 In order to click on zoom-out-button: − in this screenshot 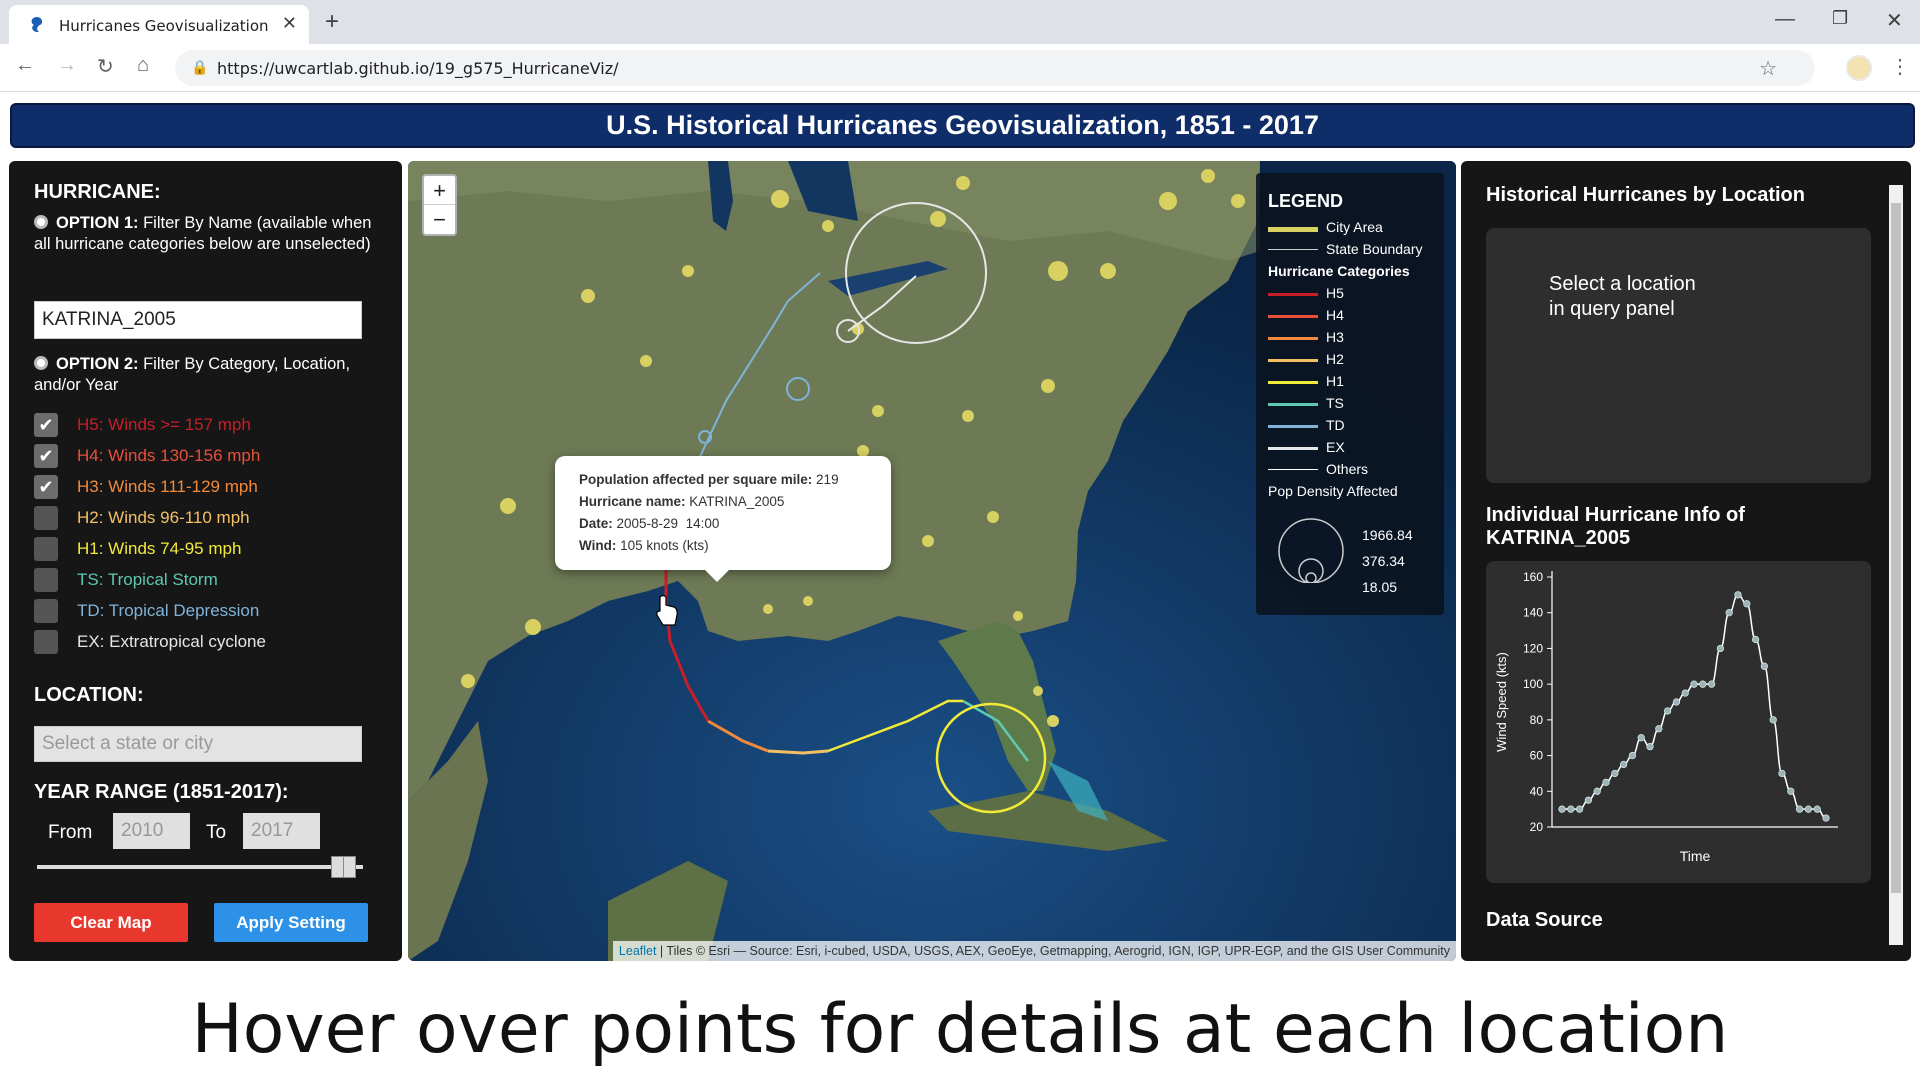, I will do `click(439, 219)`.